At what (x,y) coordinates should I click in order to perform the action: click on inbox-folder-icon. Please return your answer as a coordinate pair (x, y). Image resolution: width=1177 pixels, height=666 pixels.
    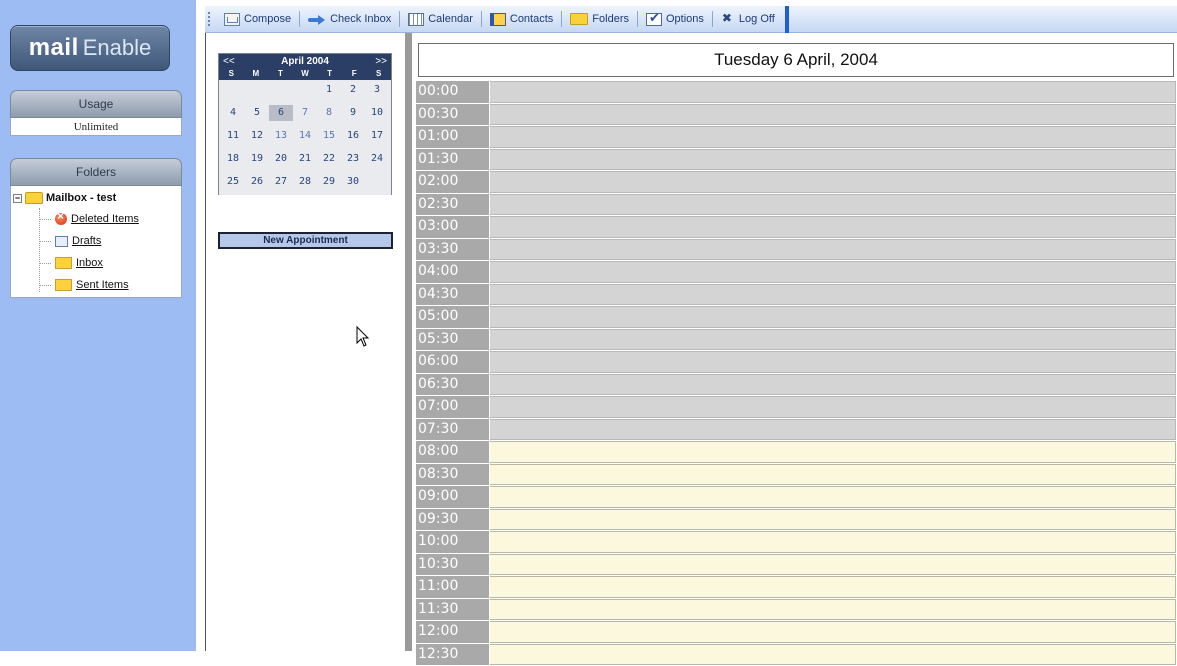
    Looking at the image, I should click on (63, 263).